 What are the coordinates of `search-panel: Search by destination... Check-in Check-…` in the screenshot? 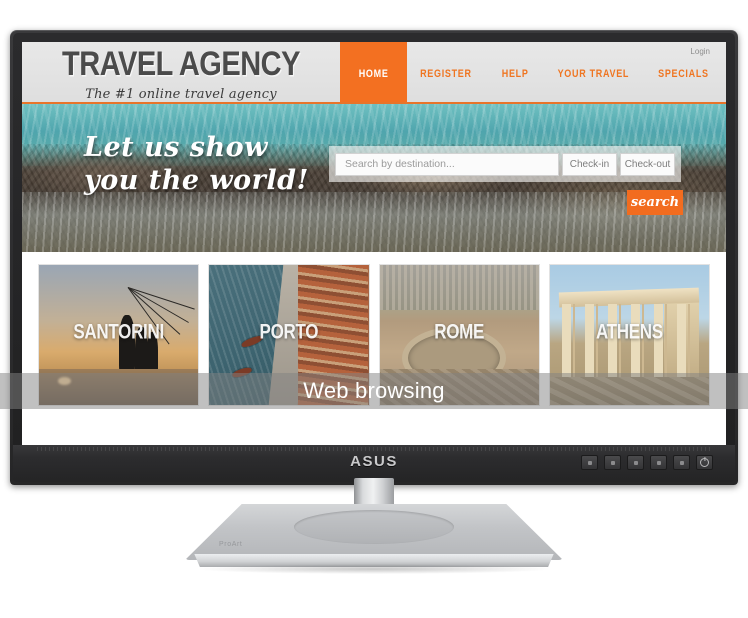 It's located at (505, 164).